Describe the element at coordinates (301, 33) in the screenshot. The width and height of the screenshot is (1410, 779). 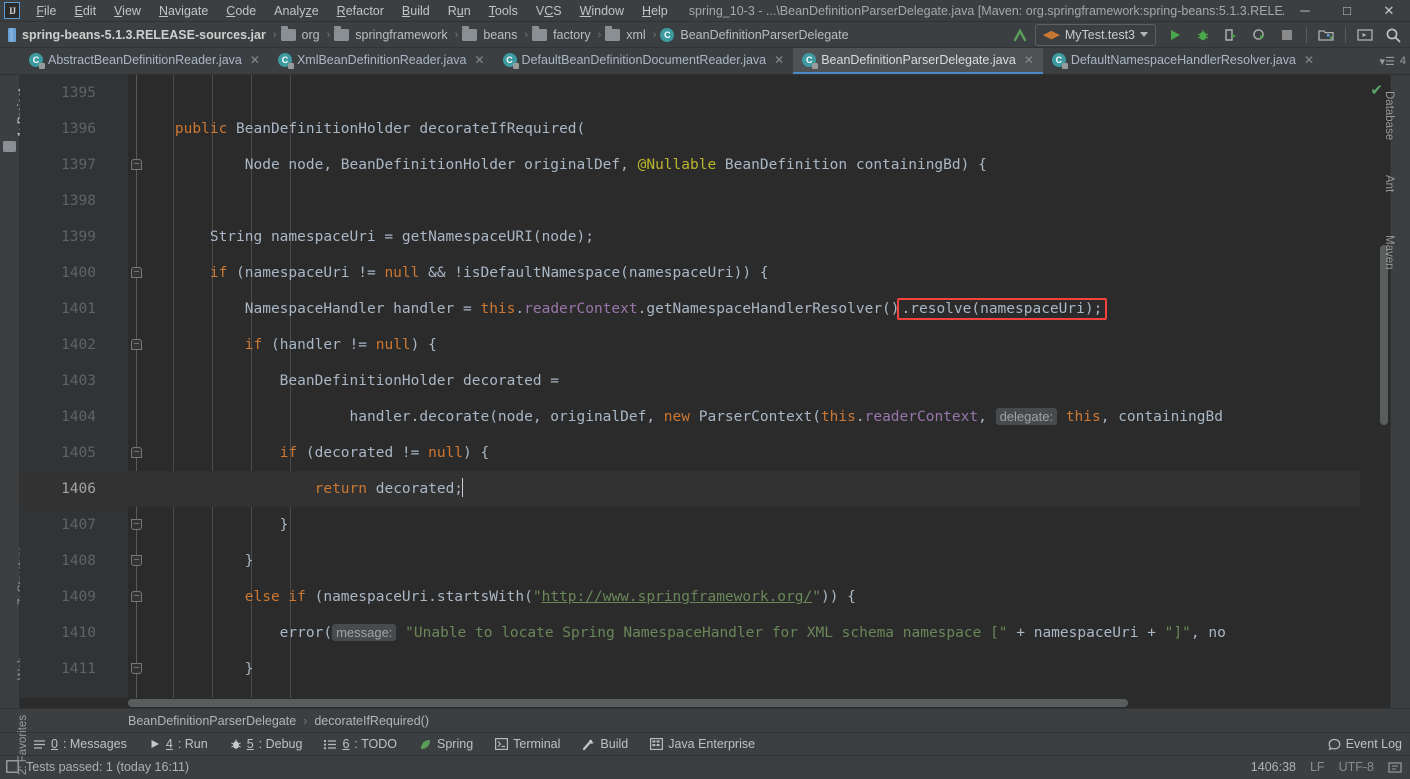
I see `breadcrumb-org: org` at that location.